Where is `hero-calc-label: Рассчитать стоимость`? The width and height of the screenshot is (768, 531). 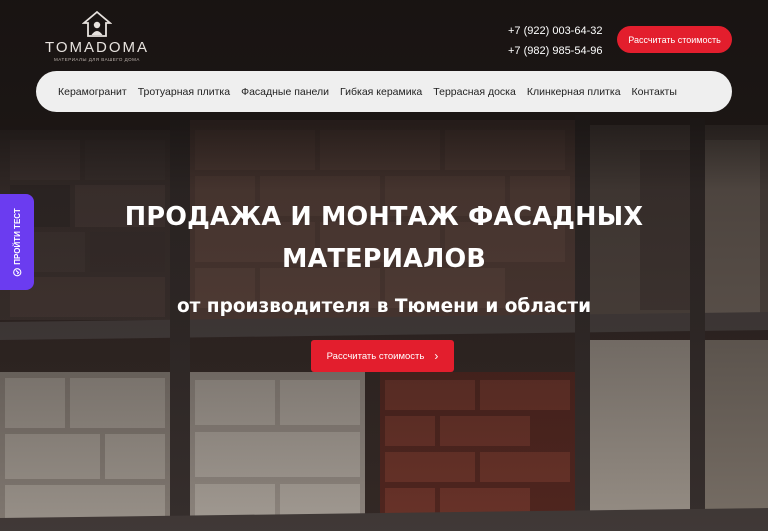 hero-calc-label: Рассчитать стоимость is located at coordinates (375, 356).